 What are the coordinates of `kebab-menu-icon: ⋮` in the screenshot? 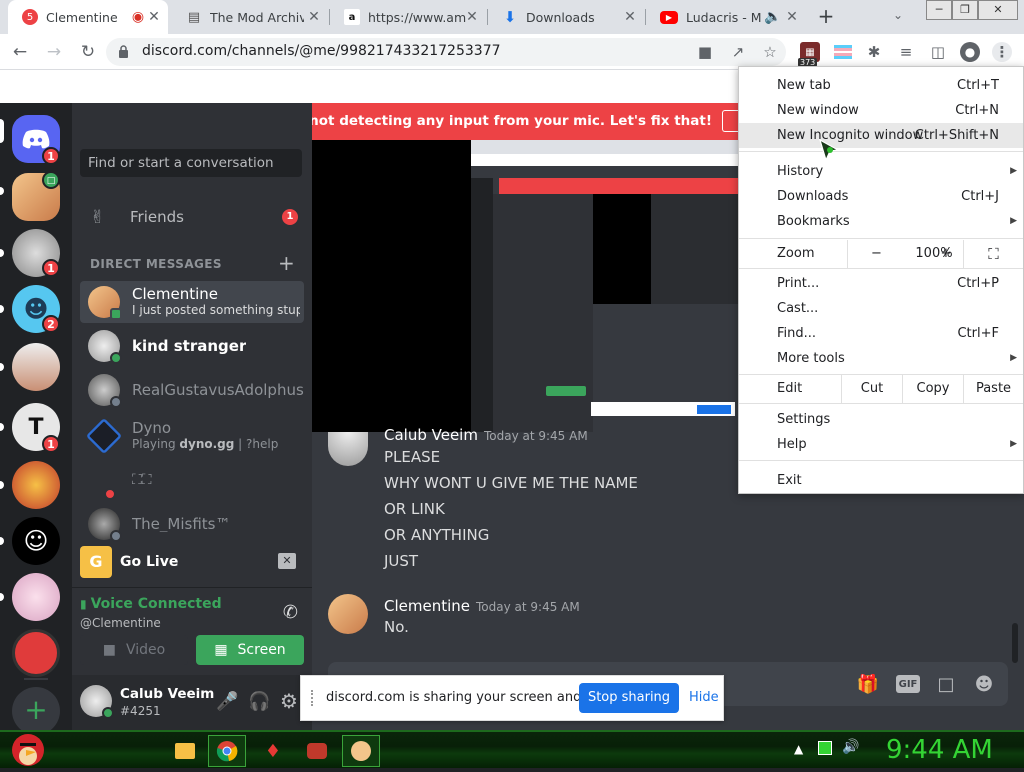 It's located at (1002, 52).